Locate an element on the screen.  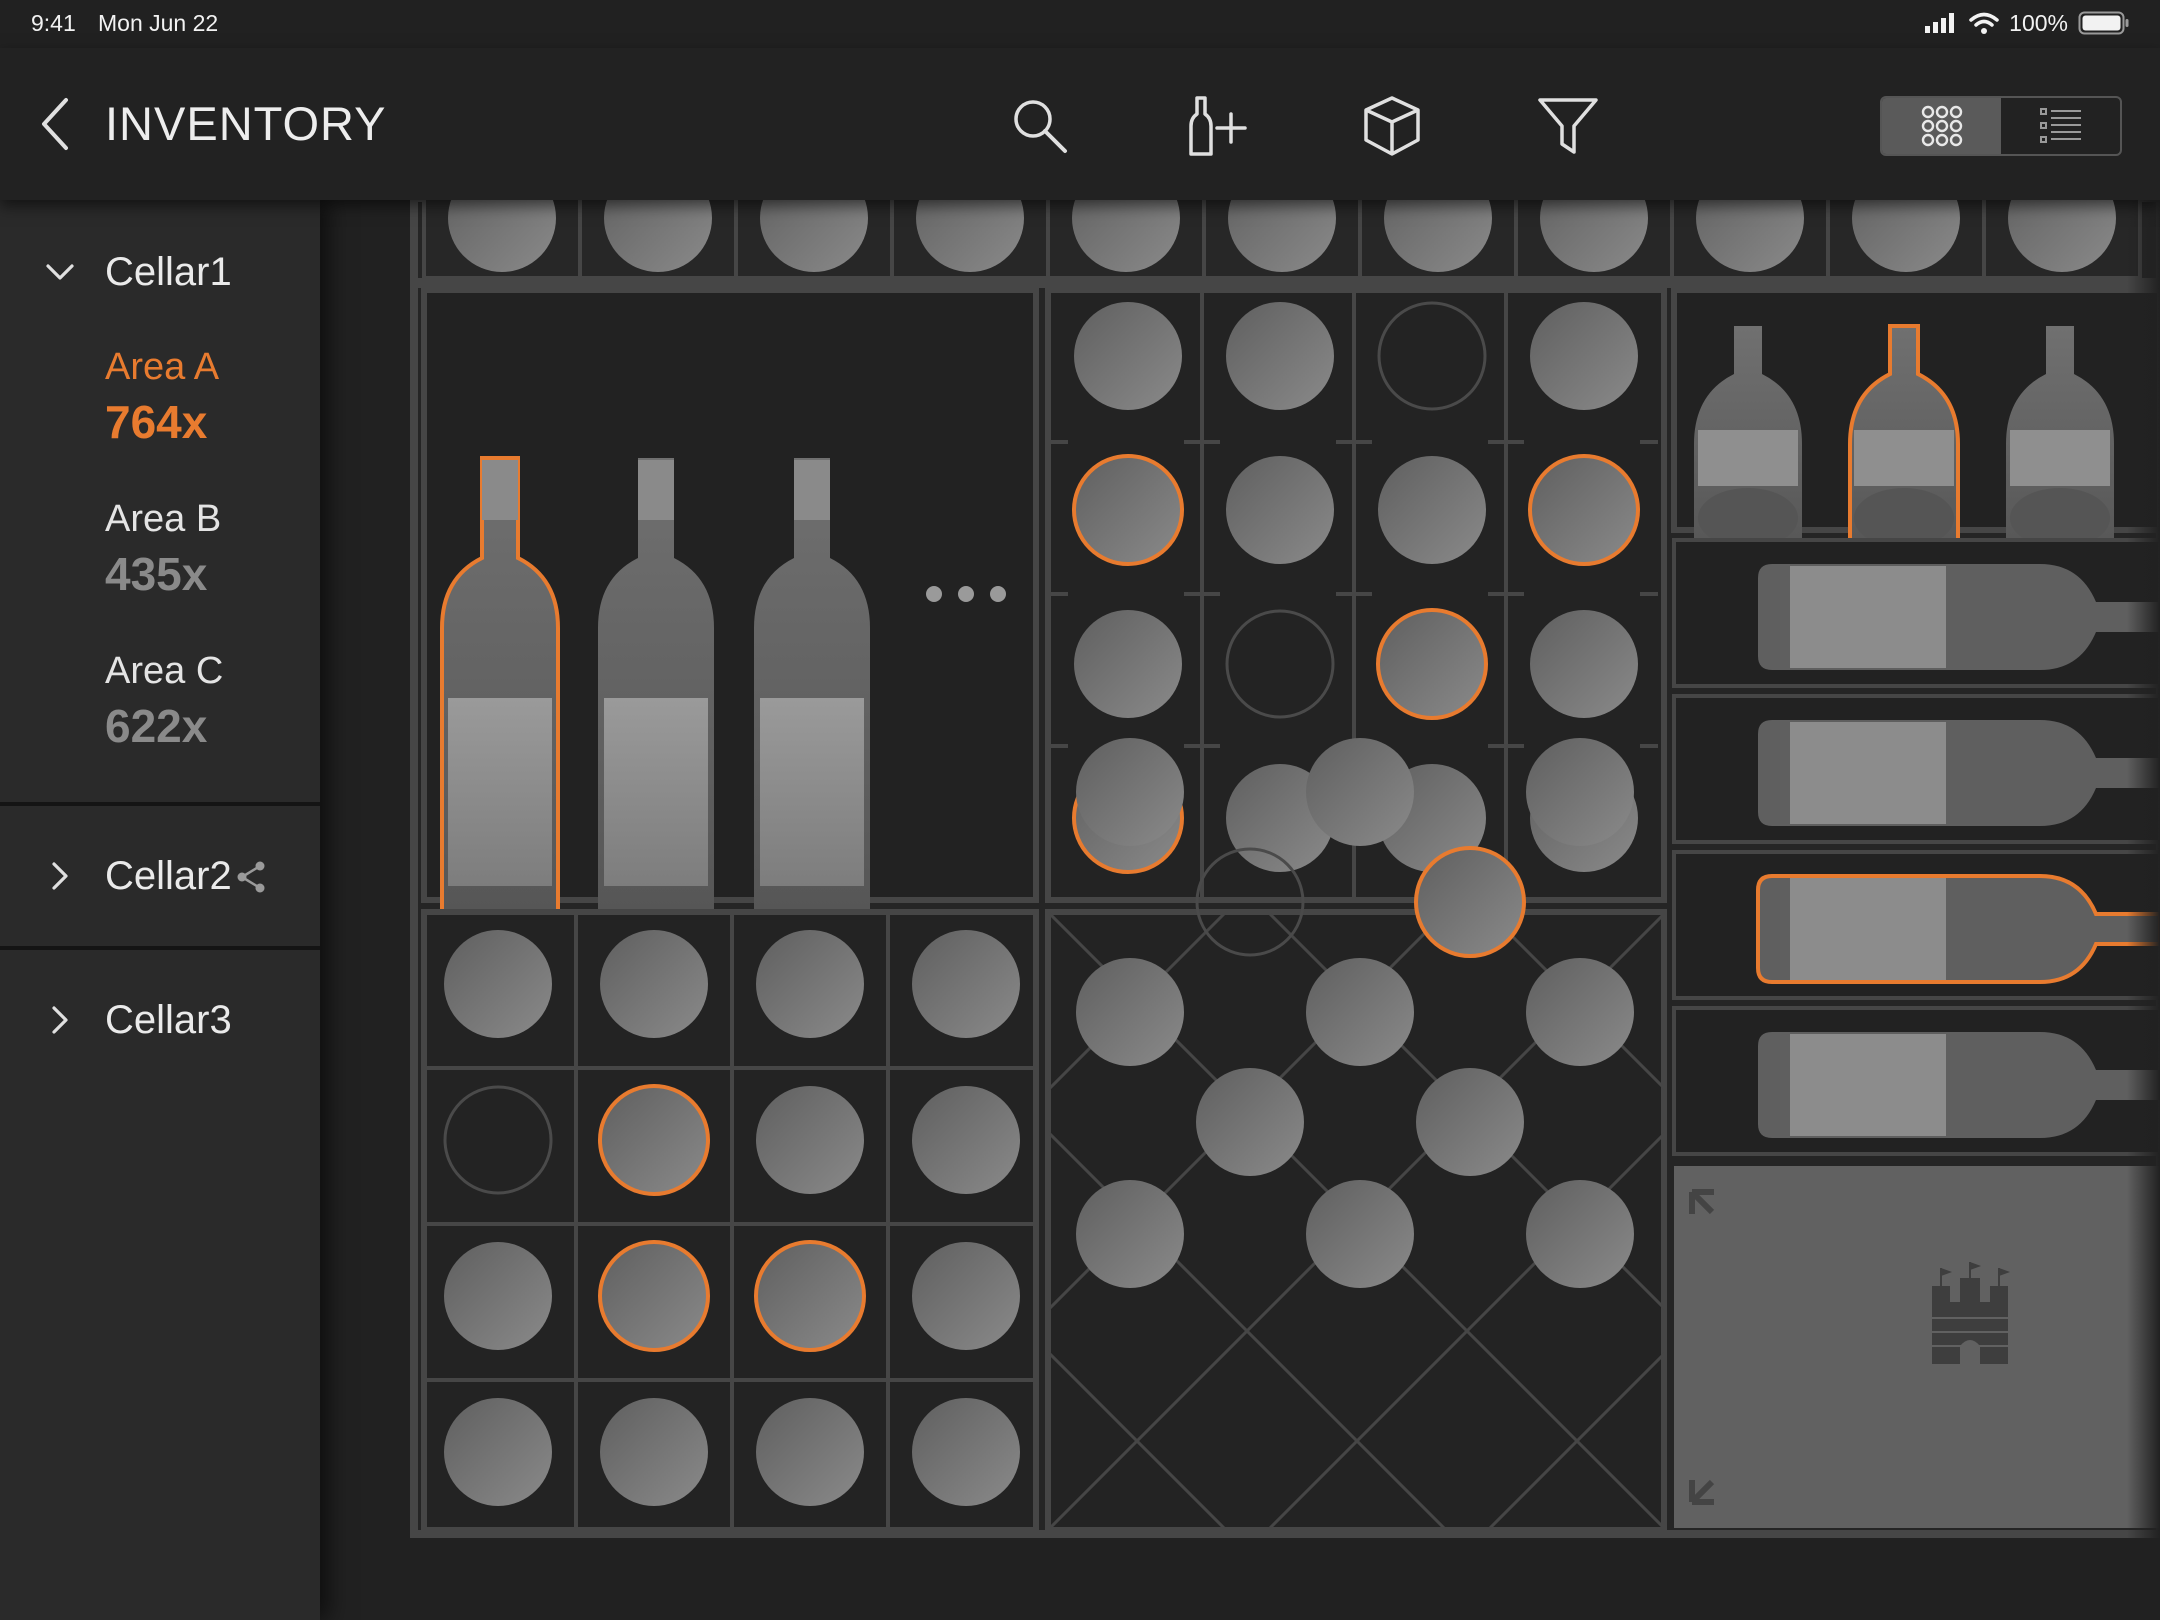
list-view-icon is located at coordinates (2060, 125).